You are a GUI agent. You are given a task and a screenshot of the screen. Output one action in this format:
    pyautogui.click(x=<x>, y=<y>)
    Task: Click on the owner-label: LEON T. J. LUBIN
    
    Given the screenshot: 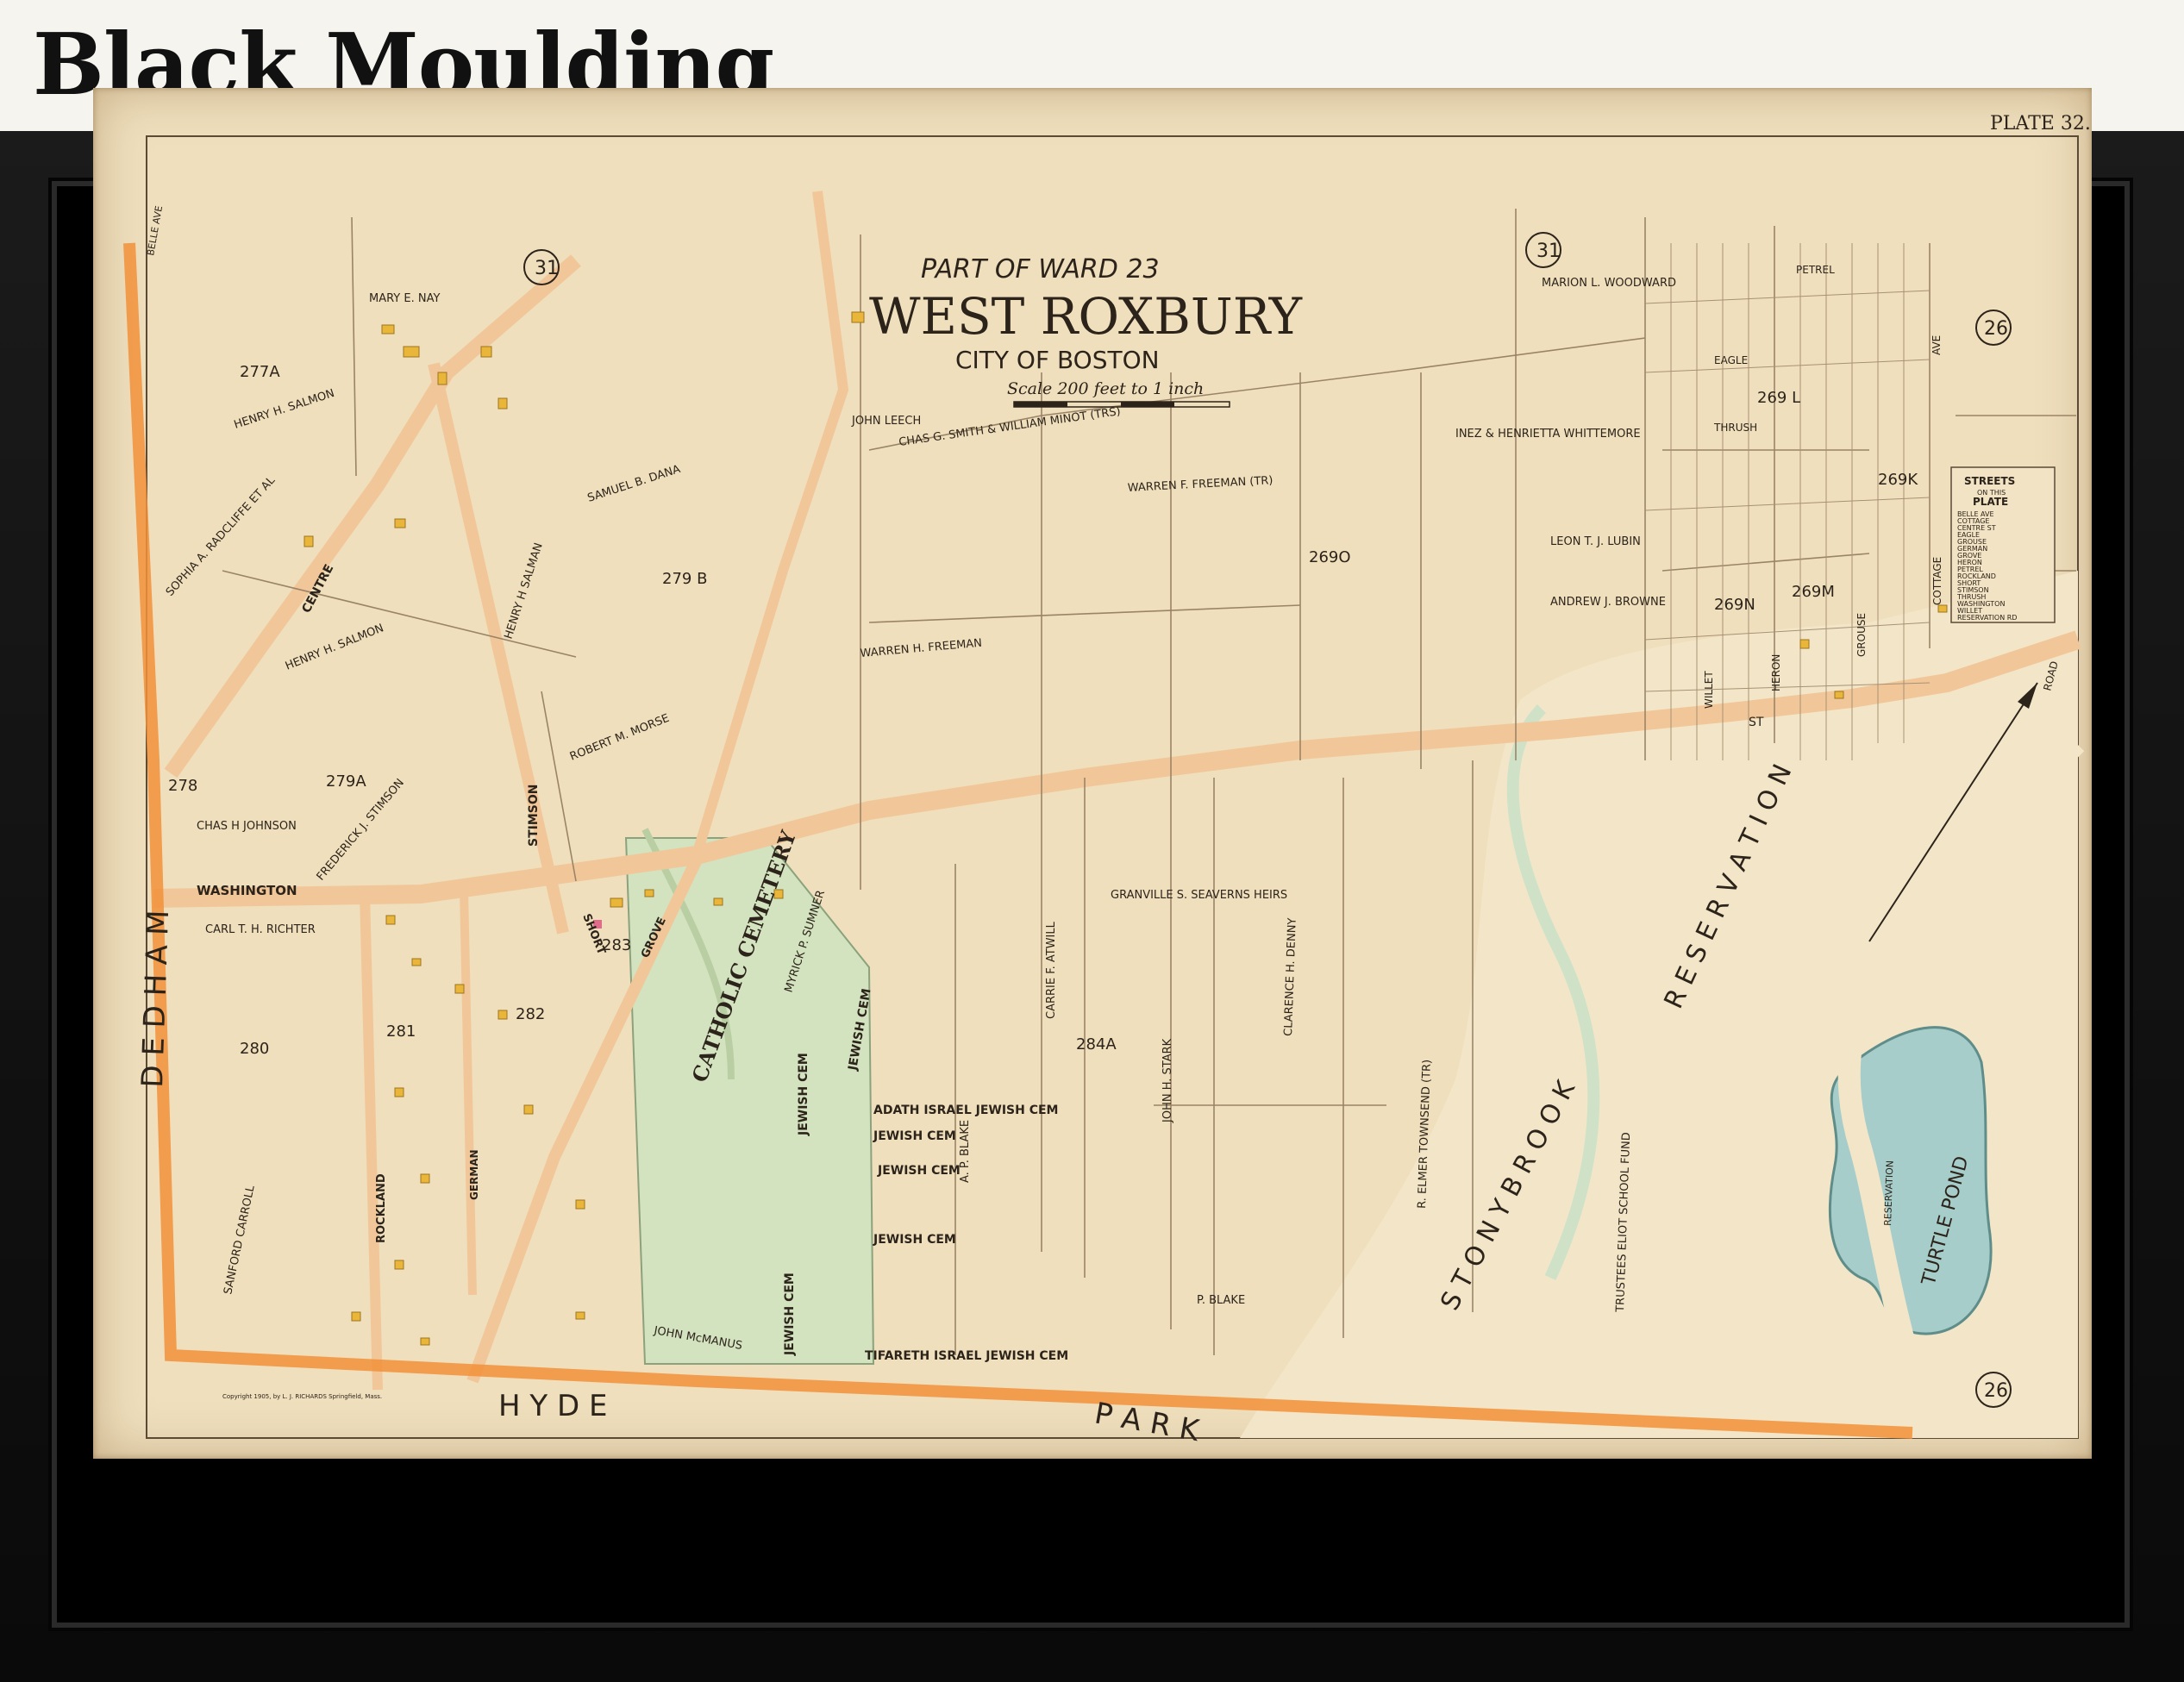 What is the action you would take?
    pyautogui.click(x=1596, y=541)
    